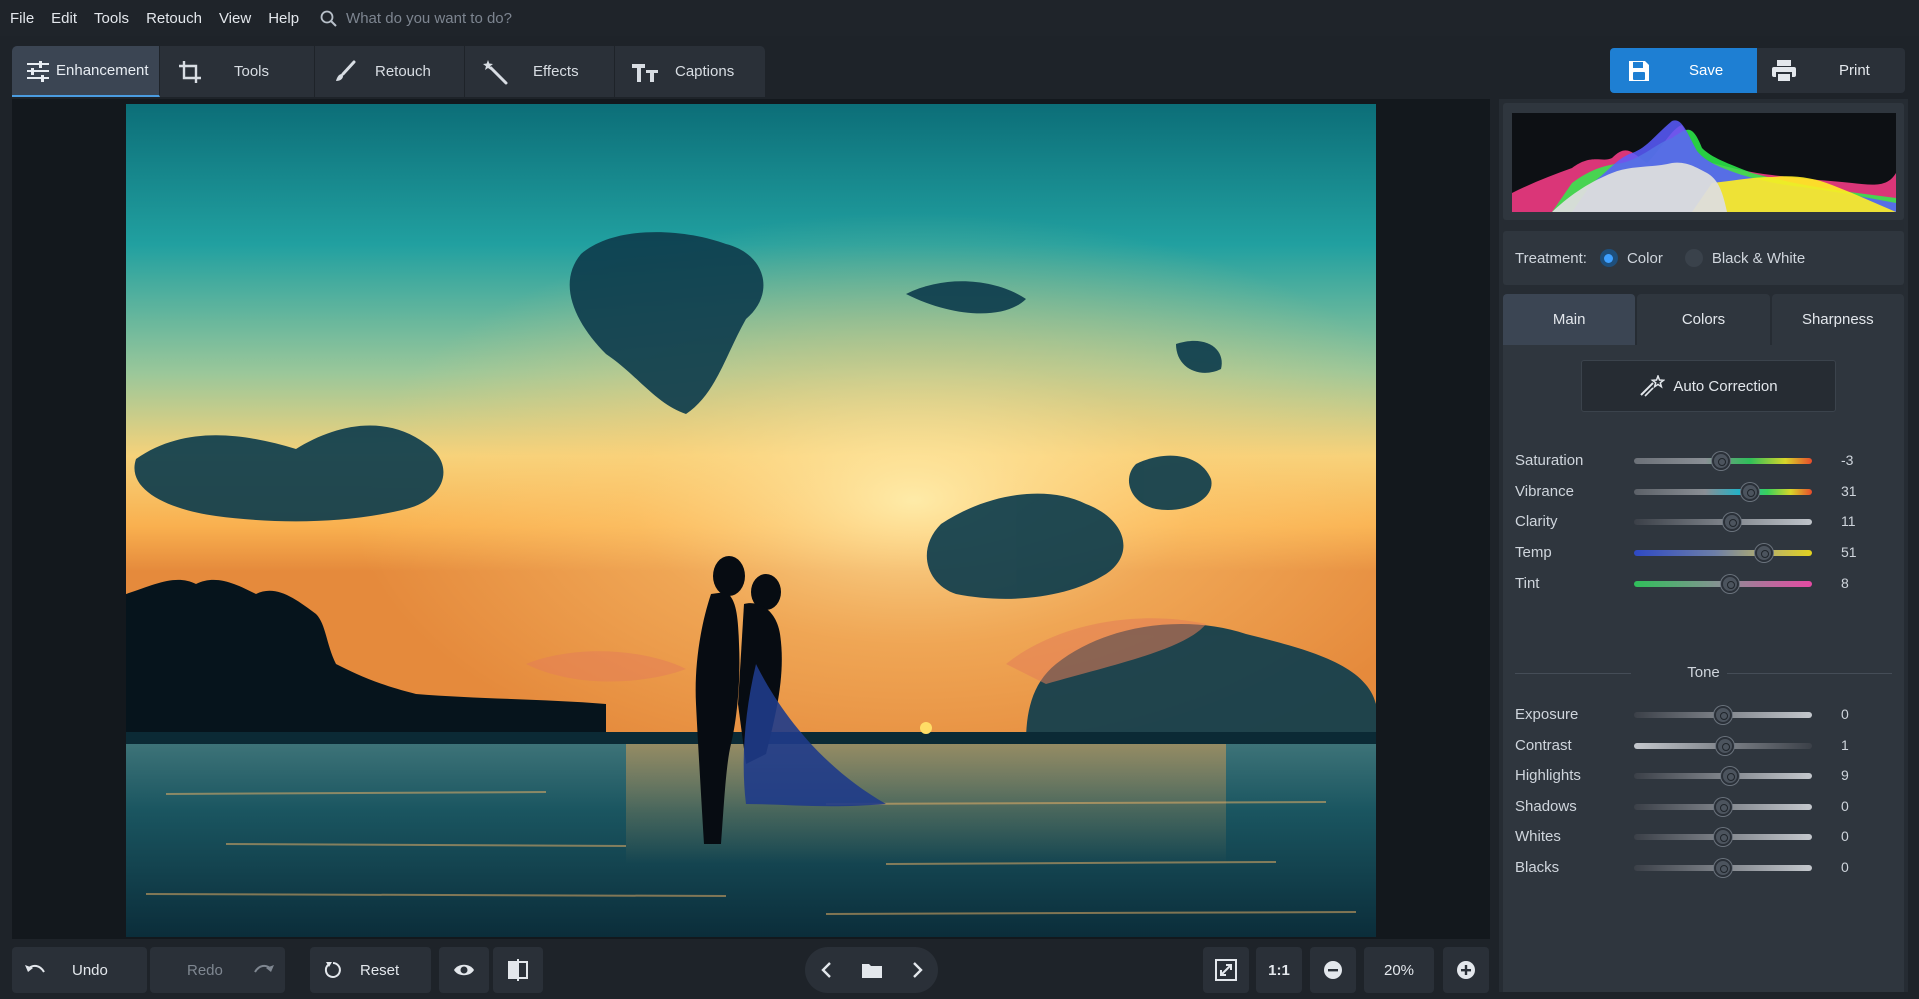 This screenshot has height=999, width=1919. What do you see at coordinates (1847, 460) in the screenshot?
I see `slider-value: -3` at bounding box center [1847, 460].